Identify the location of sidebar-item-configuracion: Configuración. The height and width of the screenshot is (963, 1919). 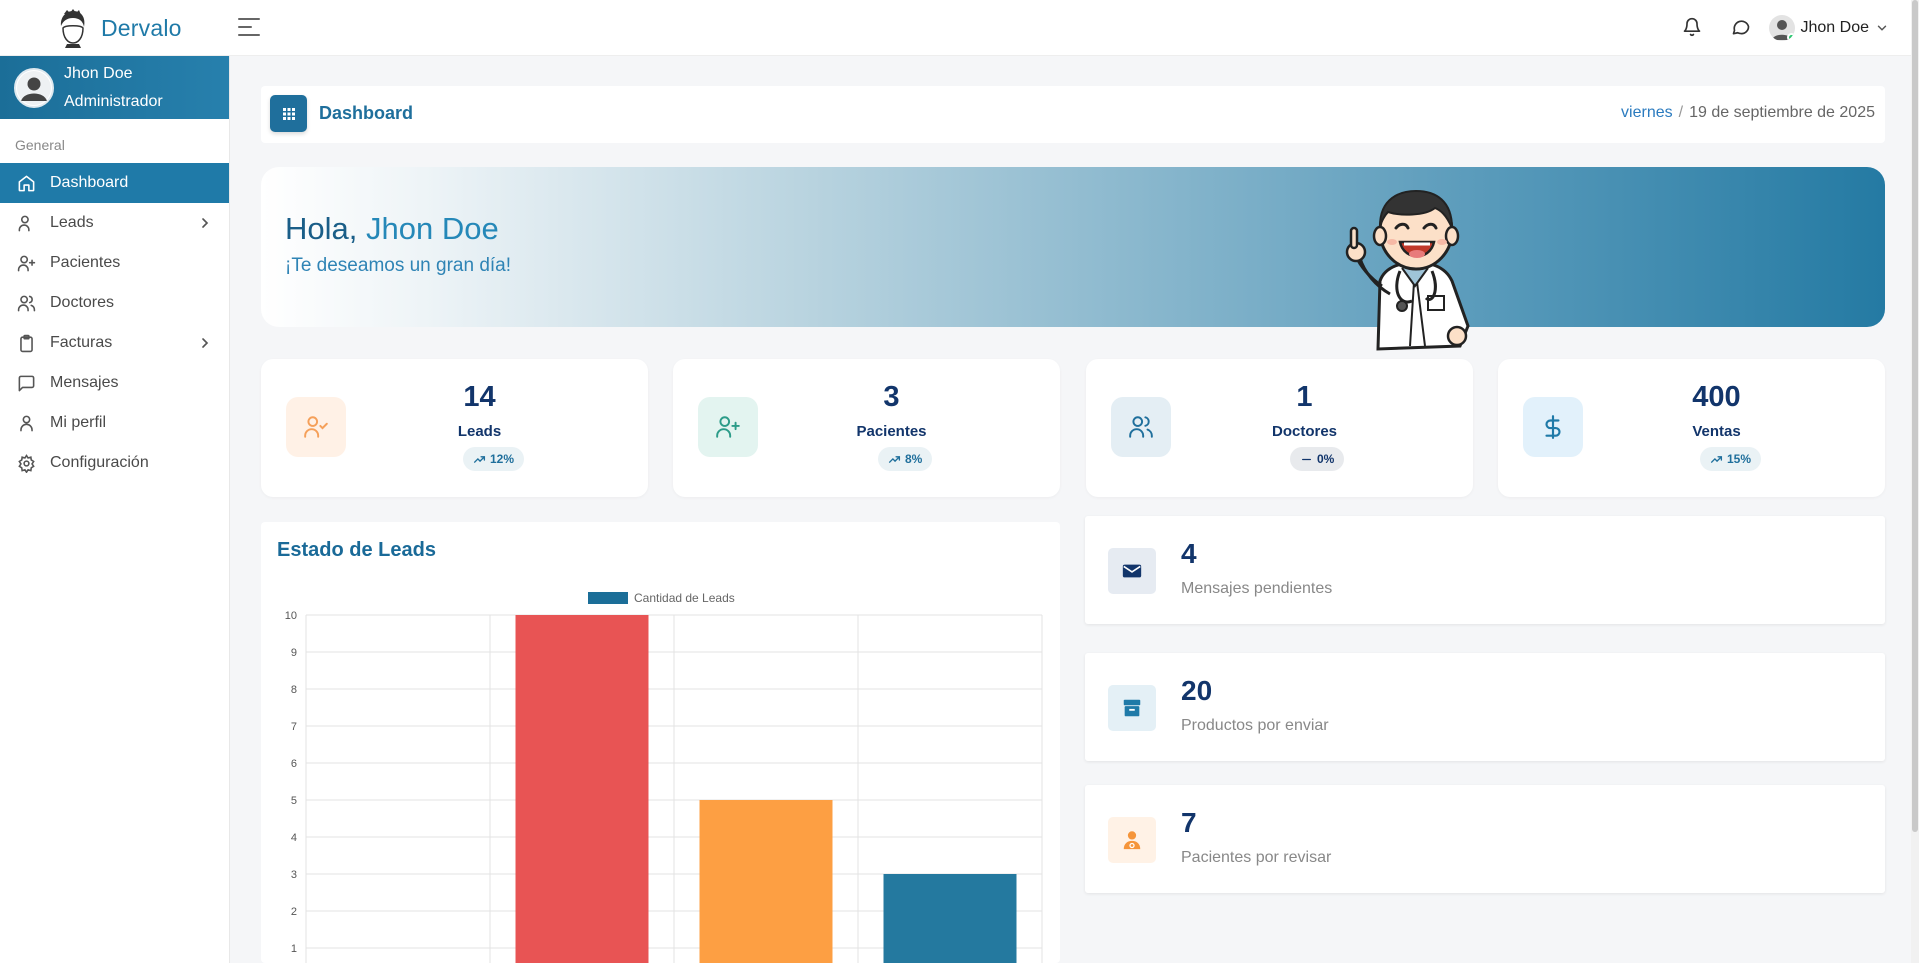
(114, 463).